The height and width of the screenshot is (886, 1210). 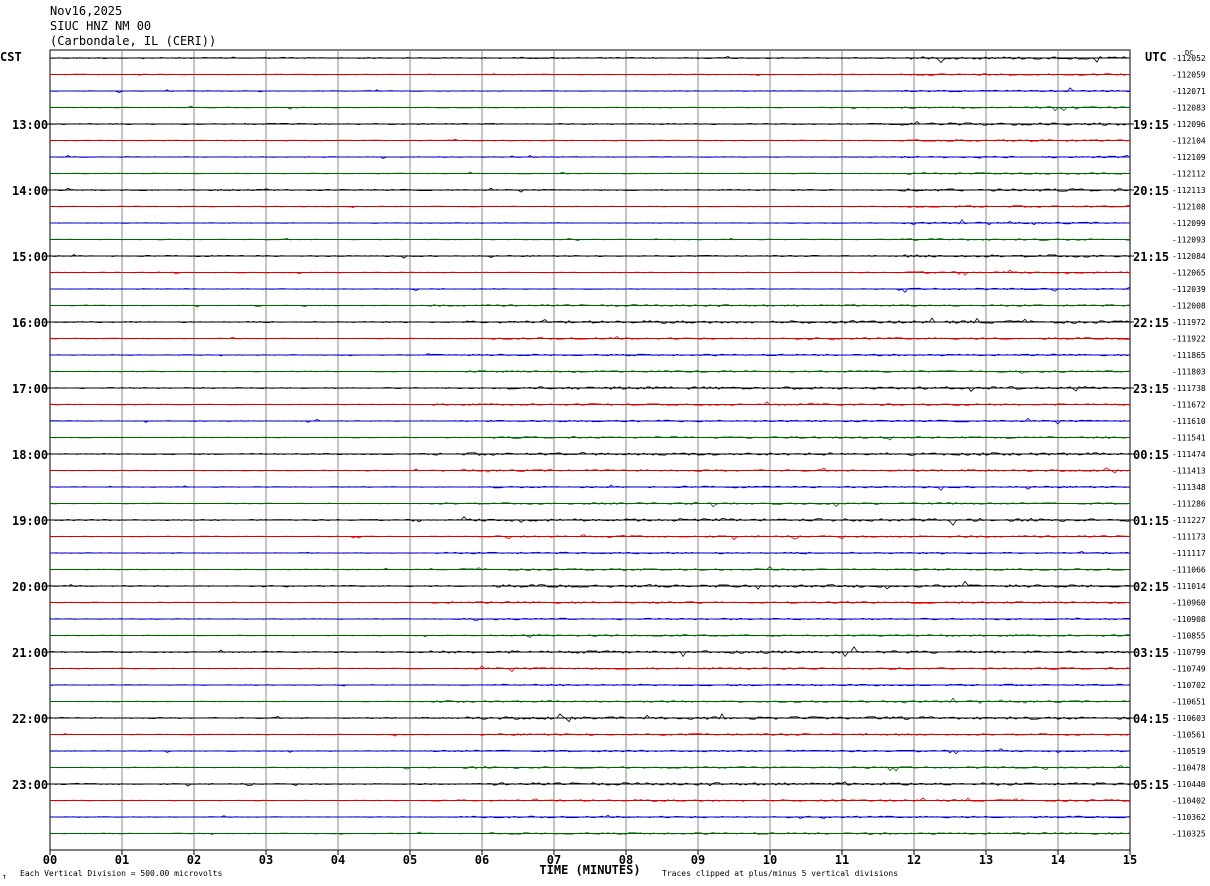 What do you see at coordinates (1189, 454) in the screenshot?
I see `dc-offset-label: -111474` at bounding box center [1189, 454].